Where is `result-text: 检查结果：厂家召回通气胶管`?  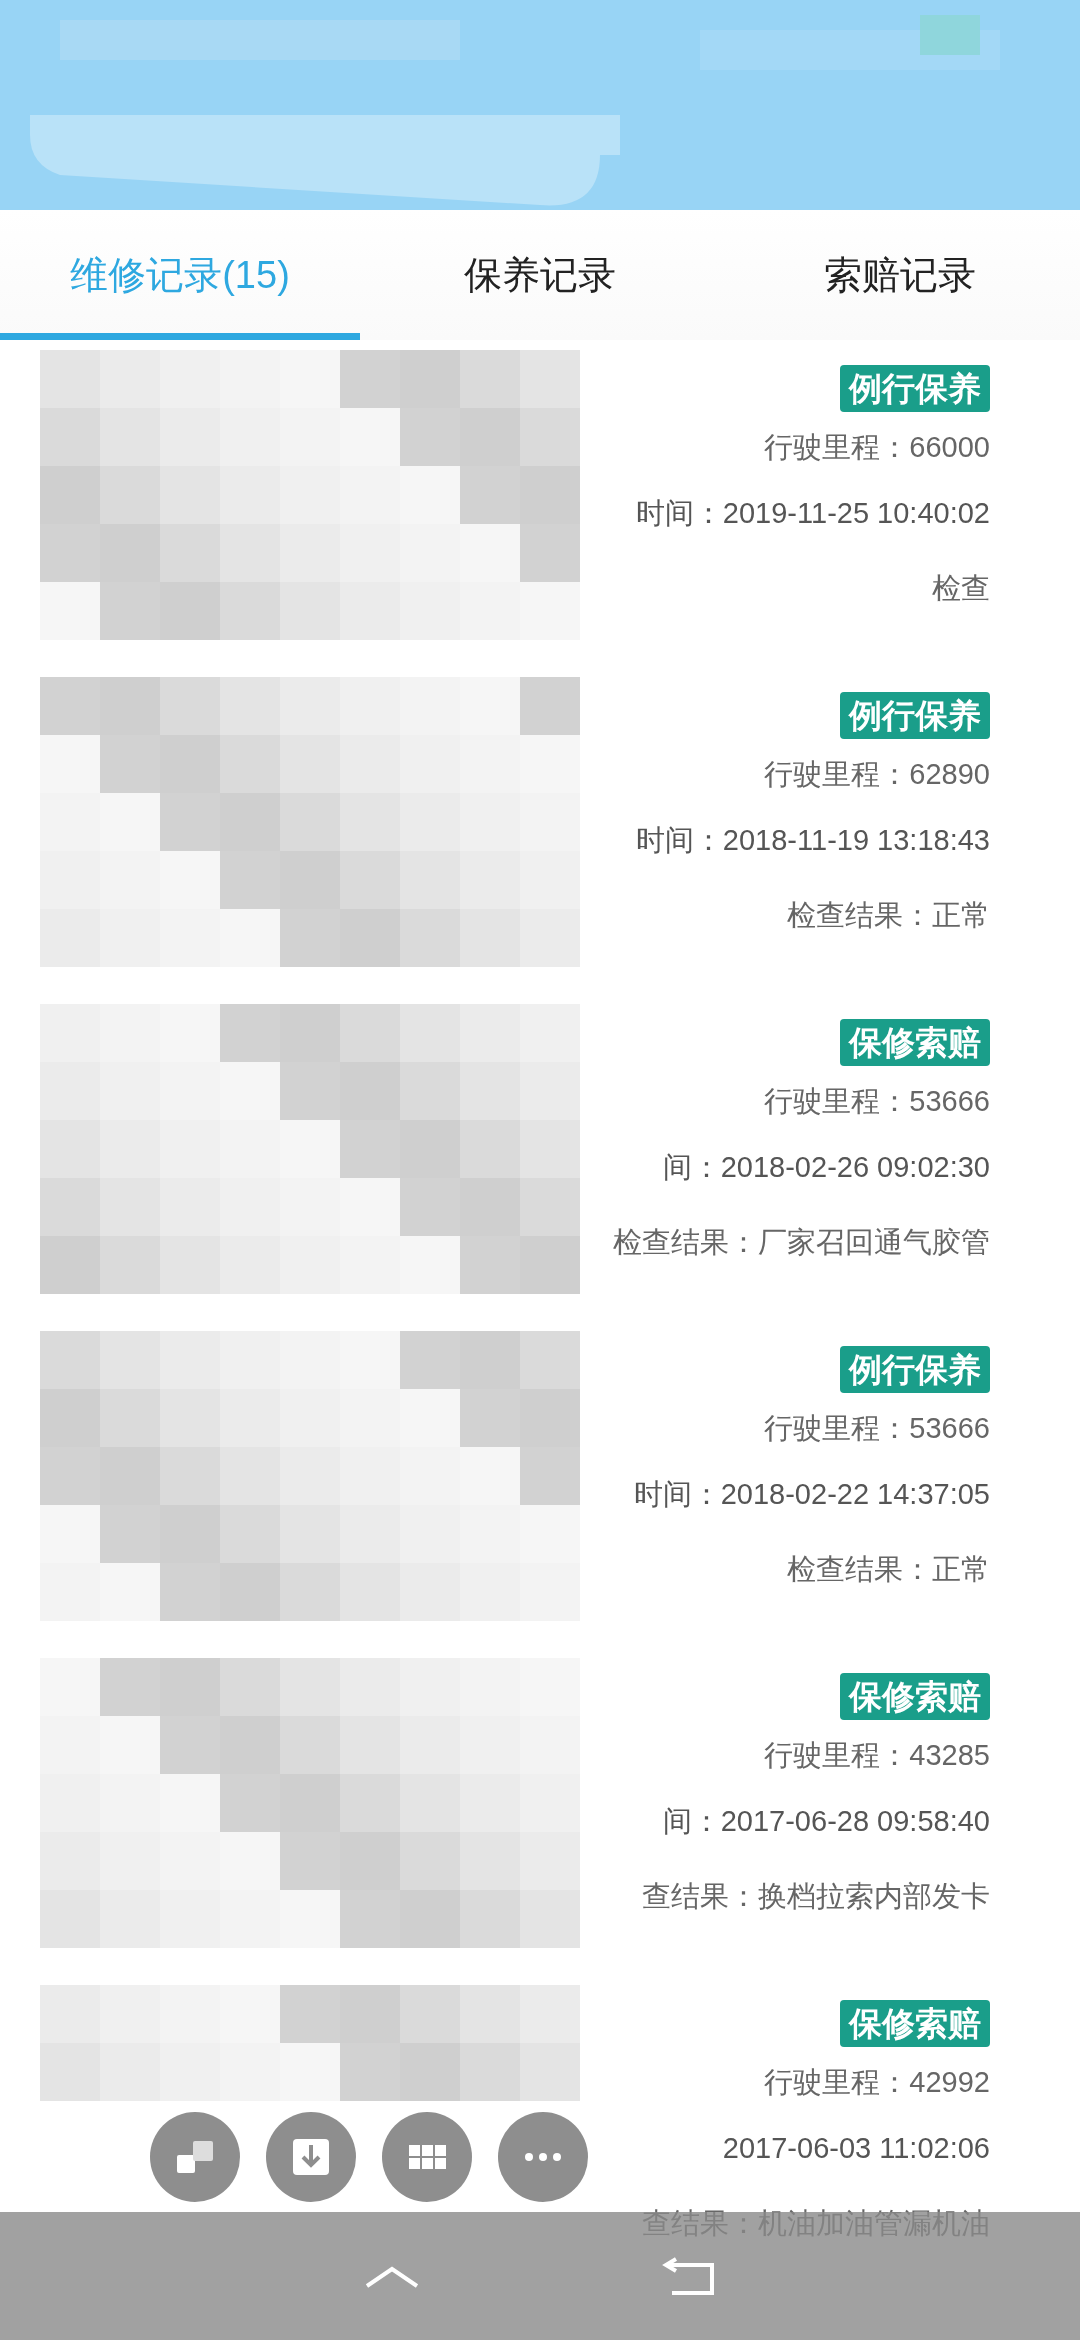 result-text: 检查结果：厂家召回通气胶管 is located at coordinates (801, 1242).